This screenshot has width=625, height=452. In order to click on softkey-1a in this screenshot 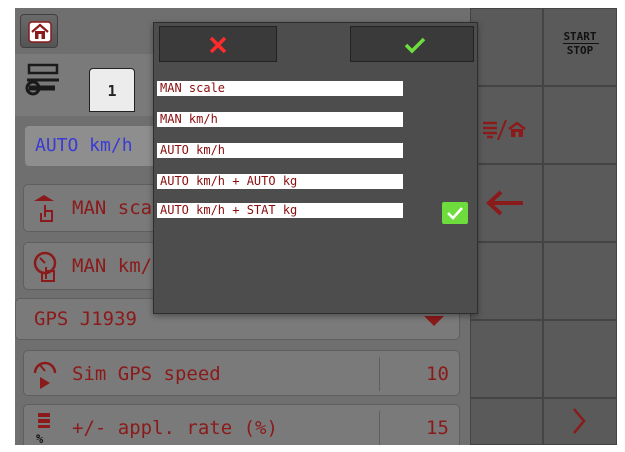, I will do `click(506, 47)`.